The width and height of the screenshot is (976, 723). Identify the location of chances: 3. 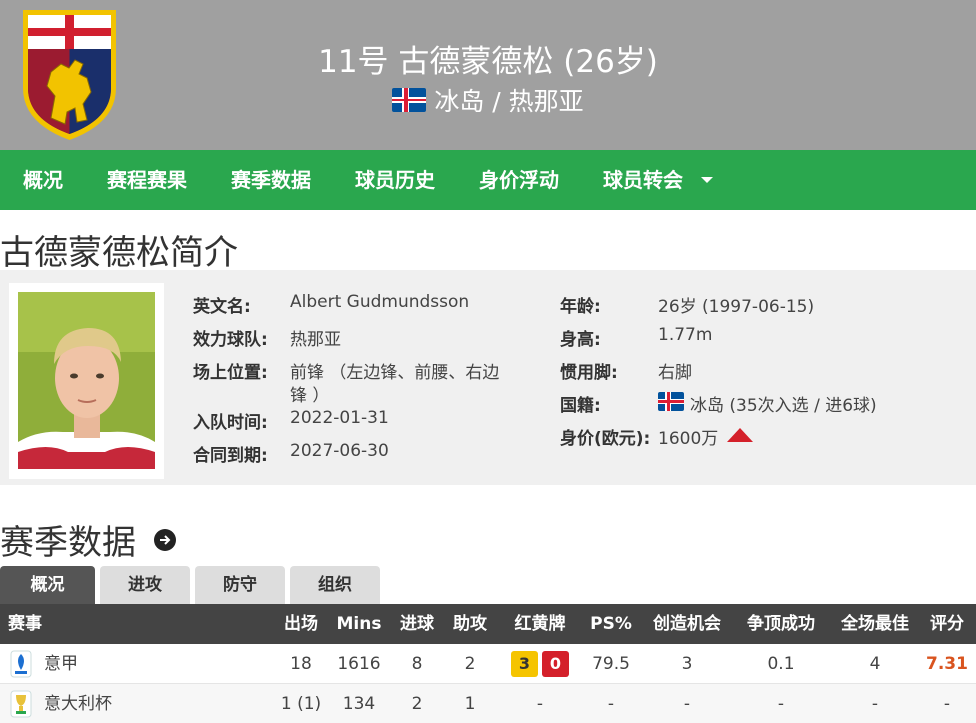
(687, 664).